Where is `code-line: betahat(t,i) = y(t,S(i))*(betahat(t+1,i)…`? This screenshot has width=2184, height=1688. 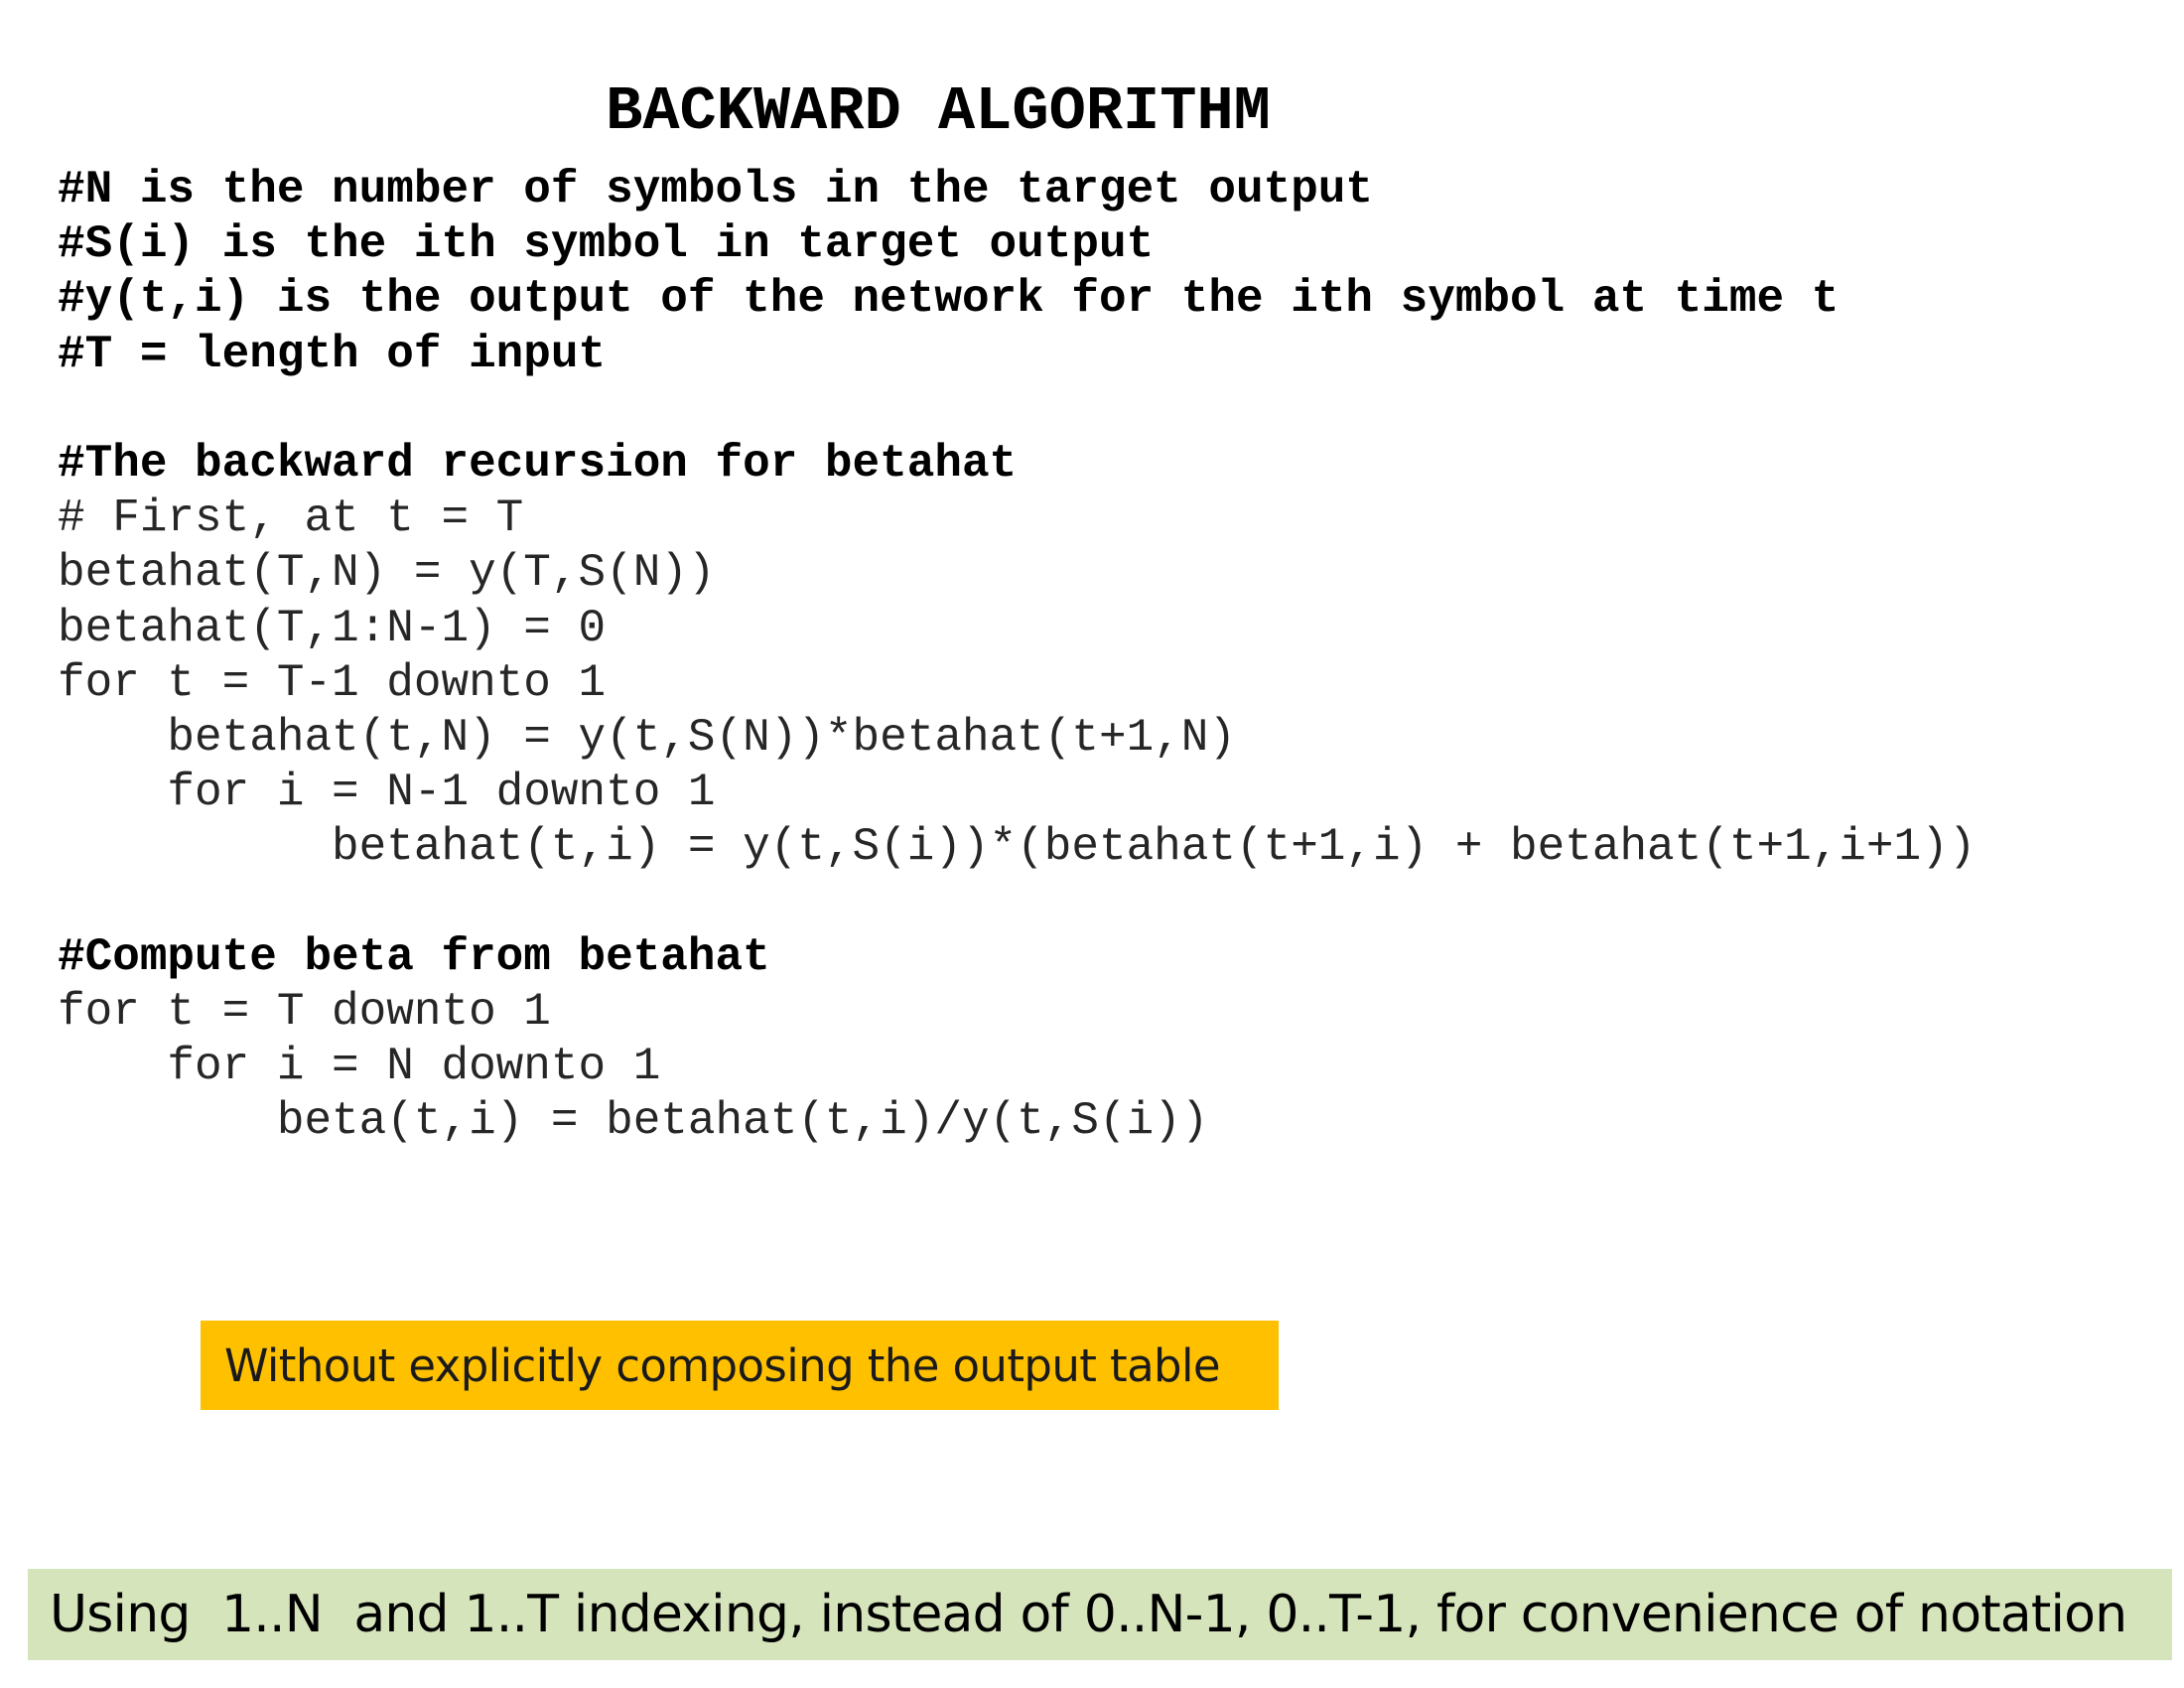
code-line: betahat(t,i) = y(t,S(i))*(betahat(t+1,i)… is located at coordinates (1017, 847).